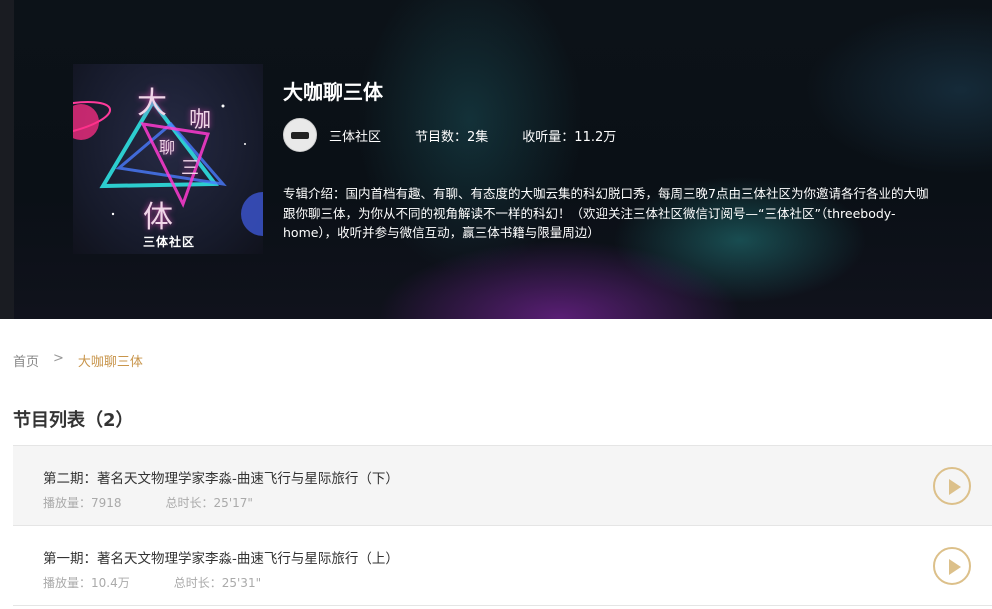 The width and height of the screenshot is (992, 609). Describe the element at coordinates (73, 420) in the screenshot. I see `episode-list-heading: 节目列表（2）` at that location.